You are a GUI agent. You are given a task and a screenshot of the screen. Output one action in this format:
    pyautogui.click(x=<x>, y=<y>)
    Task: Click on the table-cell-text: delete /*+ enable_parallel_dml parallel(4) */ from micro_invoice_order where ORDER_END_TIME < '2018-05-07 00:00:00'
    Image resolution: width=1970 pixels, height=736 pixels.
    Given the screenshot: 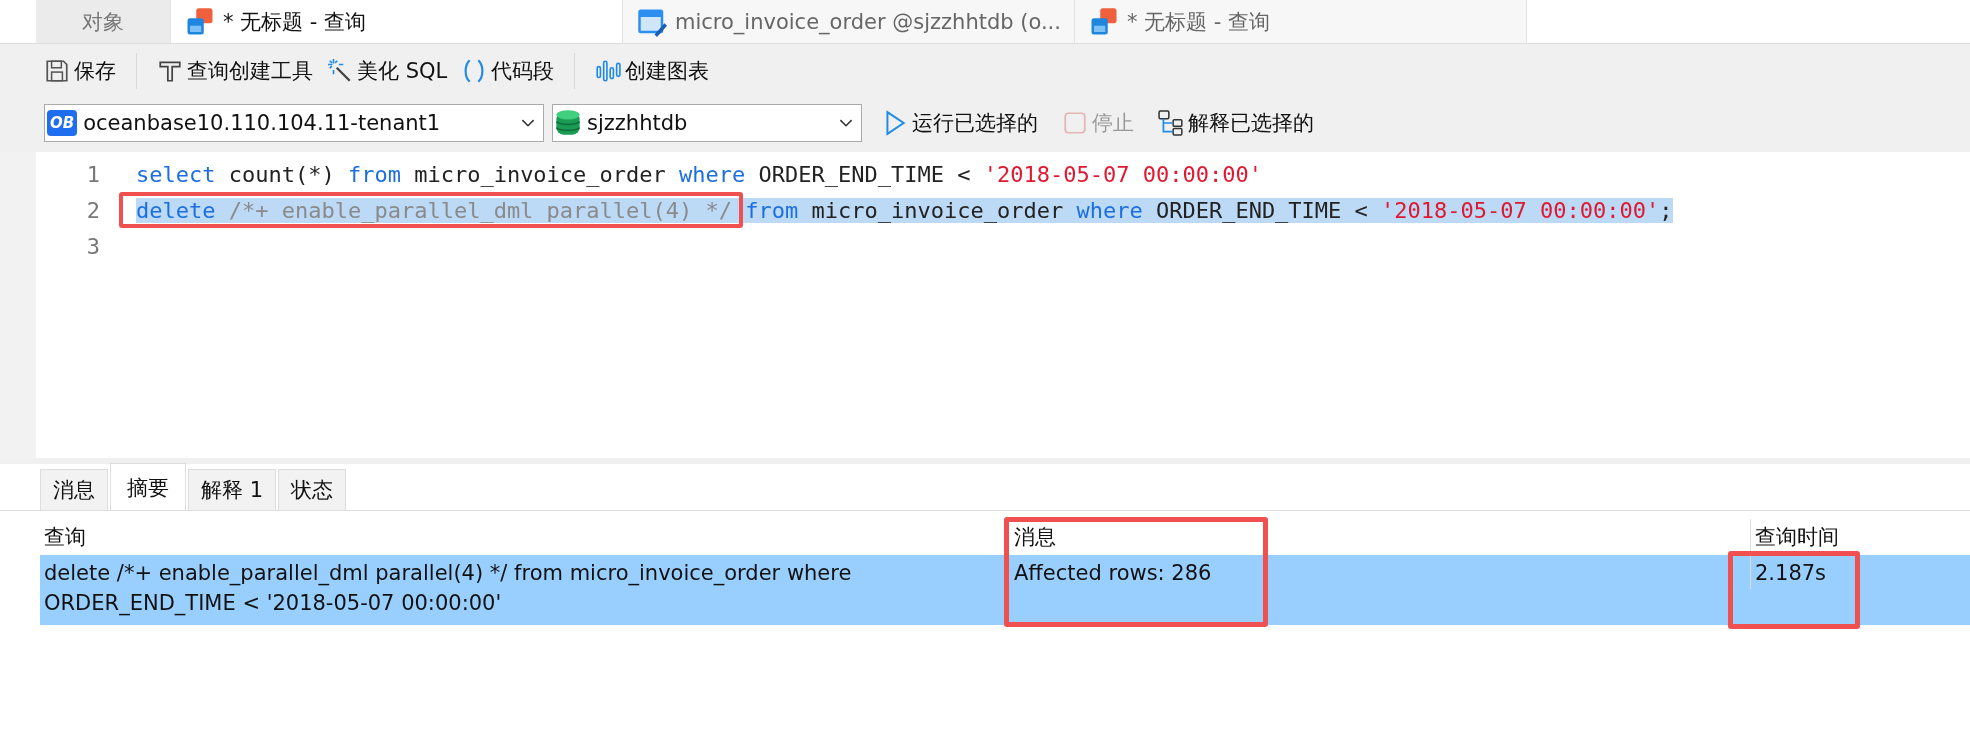 What is the action you would take?
    pyautogui.click(x=448, y=589)
    